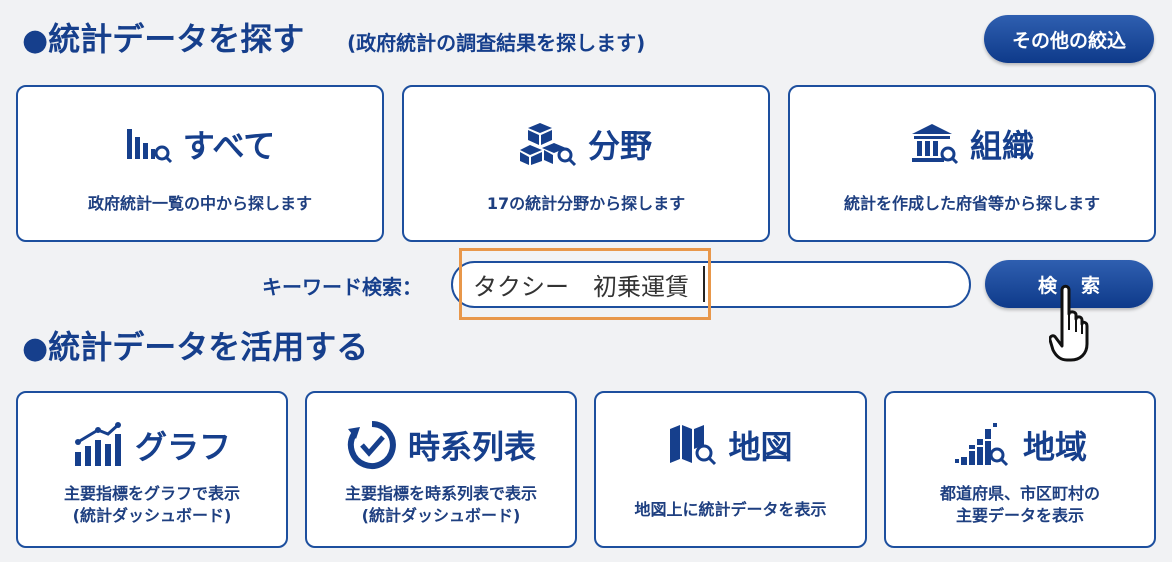 This screenshot has height=562, width=1172. What do you see at coordinates (182, 447) in the screenshot?
I see `use-card-title: グラフ` at bounding box center [182, 447].